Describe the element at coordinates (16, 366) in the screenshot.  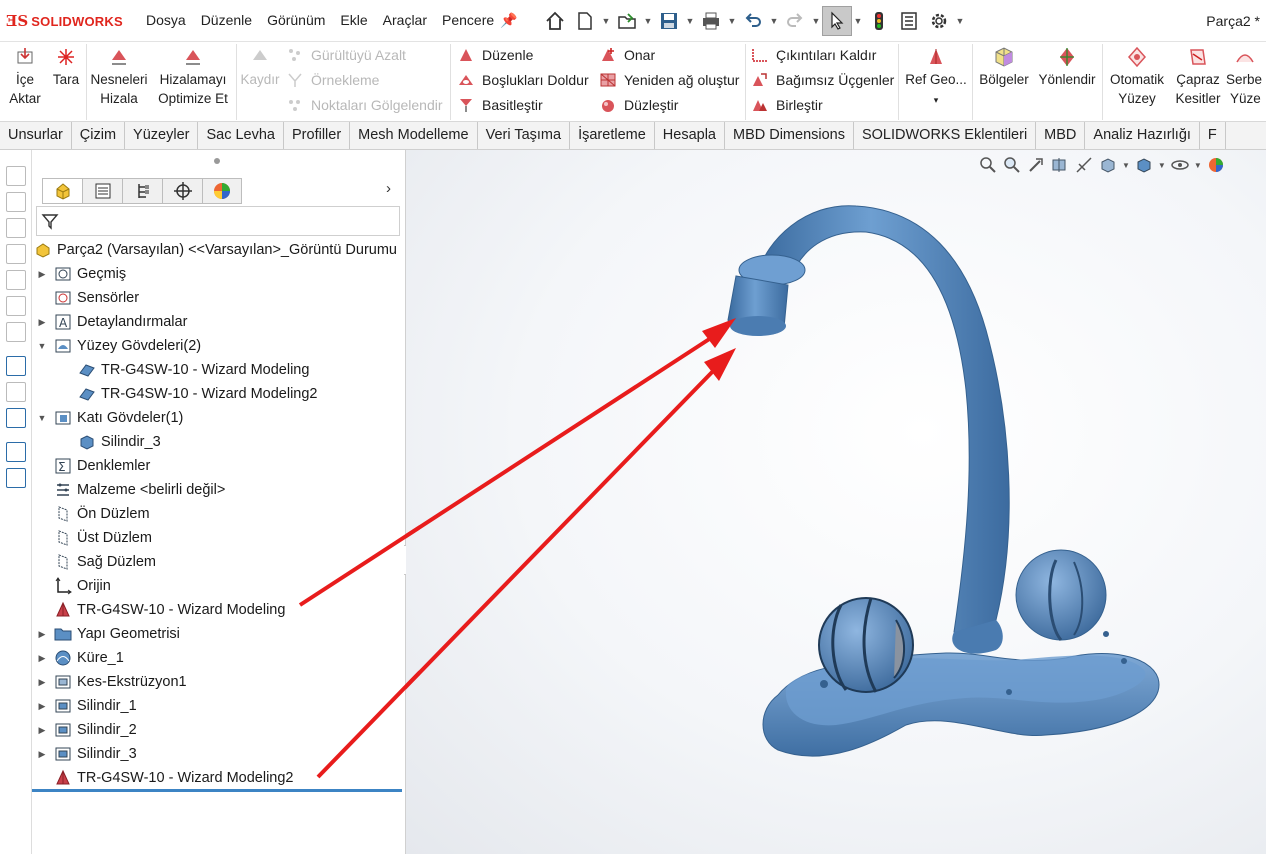
I see `toolbar-select-icon` at that location.